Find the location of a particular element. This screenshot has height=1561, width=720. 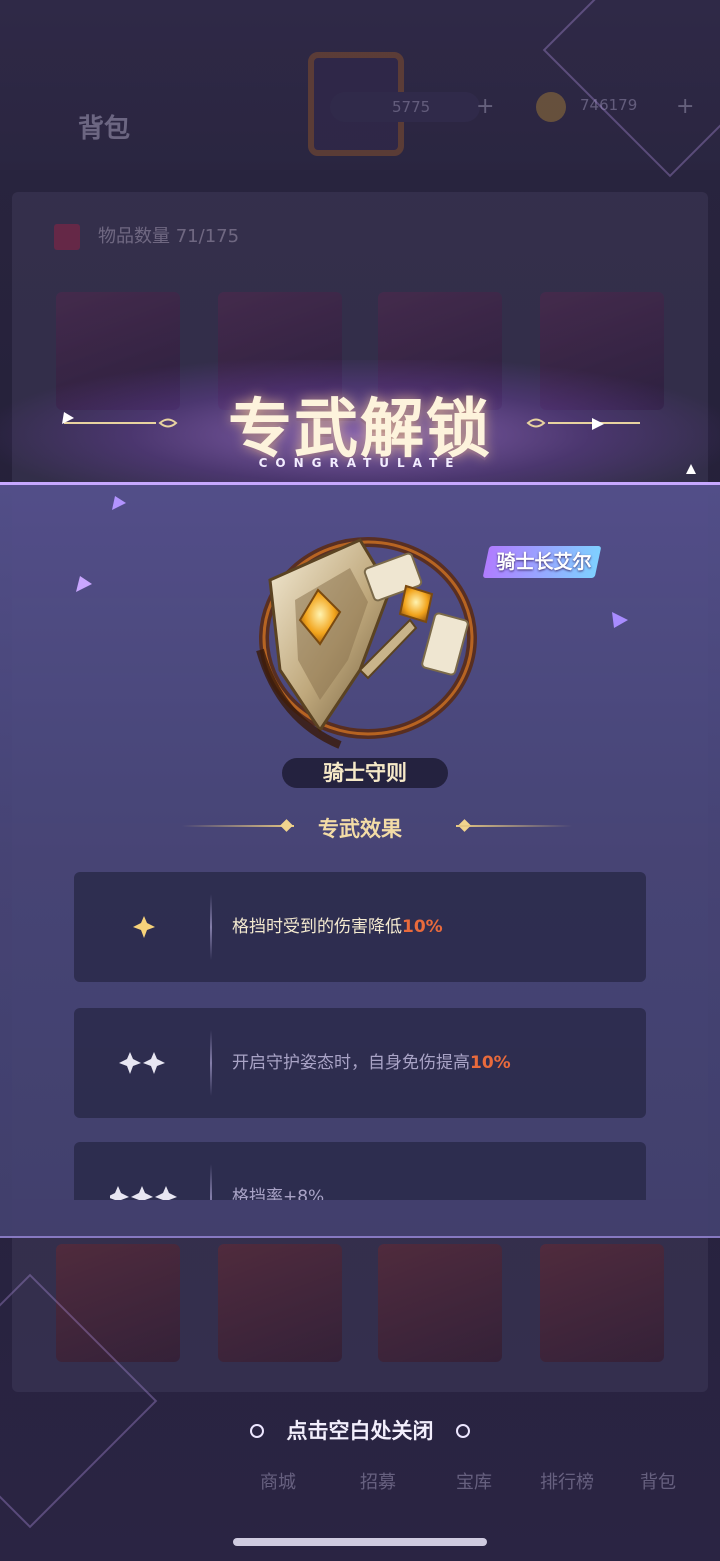

home-indicator is located at coordinates (360, 1542).